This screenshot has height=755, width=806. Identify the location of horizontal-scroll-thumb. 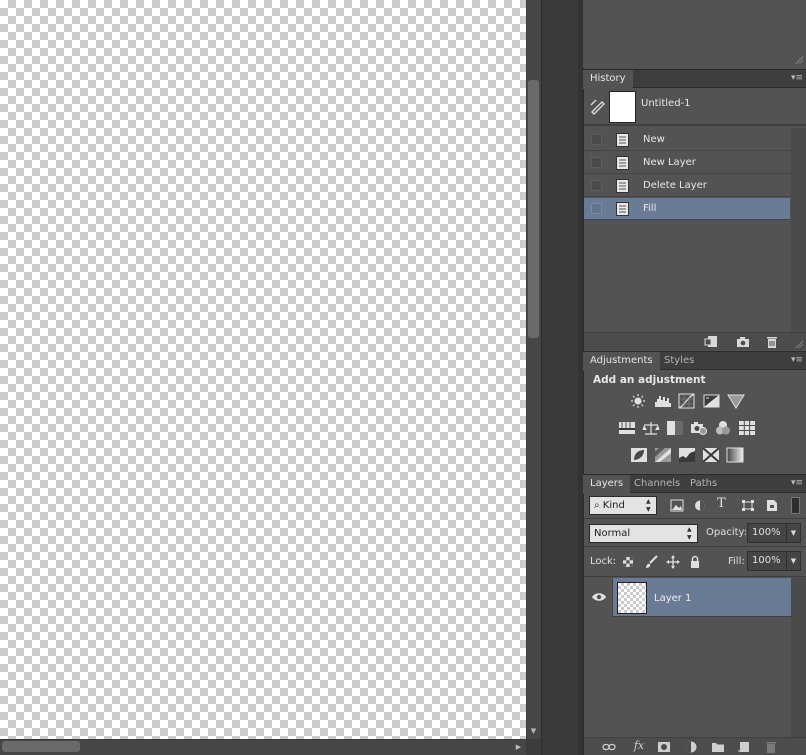
(41, 746).